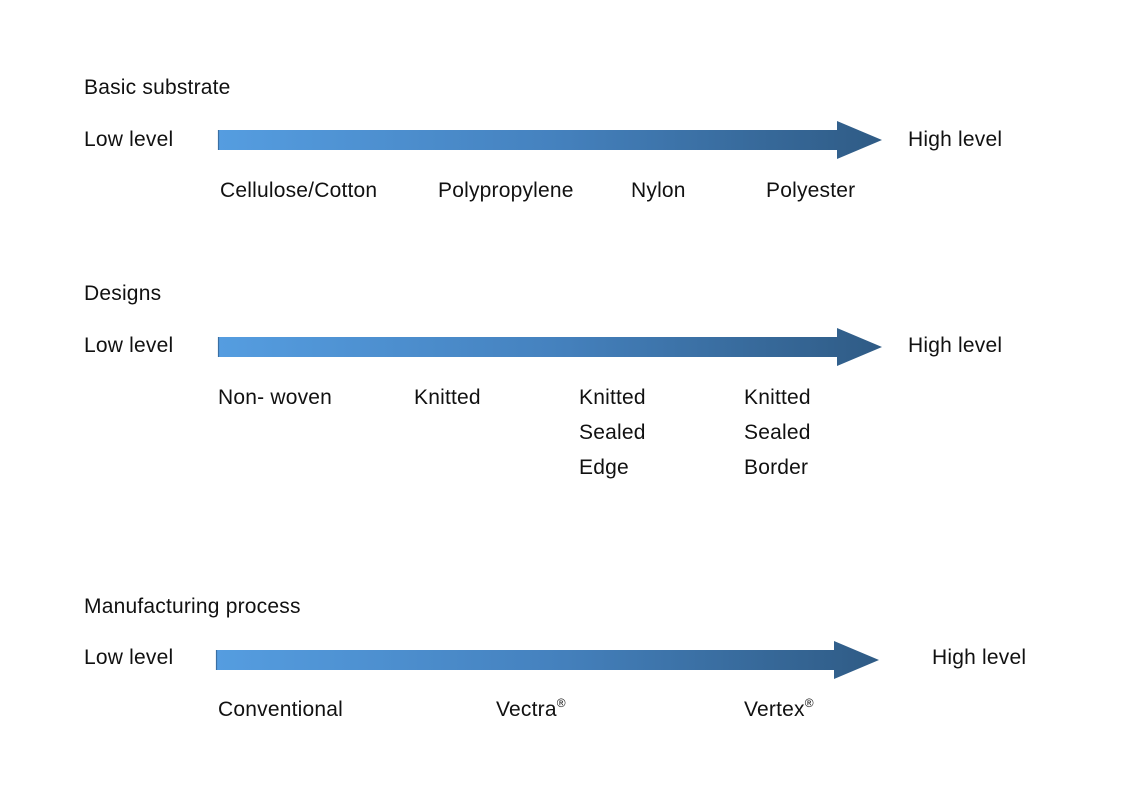 The width and height of the screenshot is (1125, 788). What do you see at coordinates (811, 190) in the screenshot?
I see `substrate-item: Polyester` at bounding box center [811, 190].